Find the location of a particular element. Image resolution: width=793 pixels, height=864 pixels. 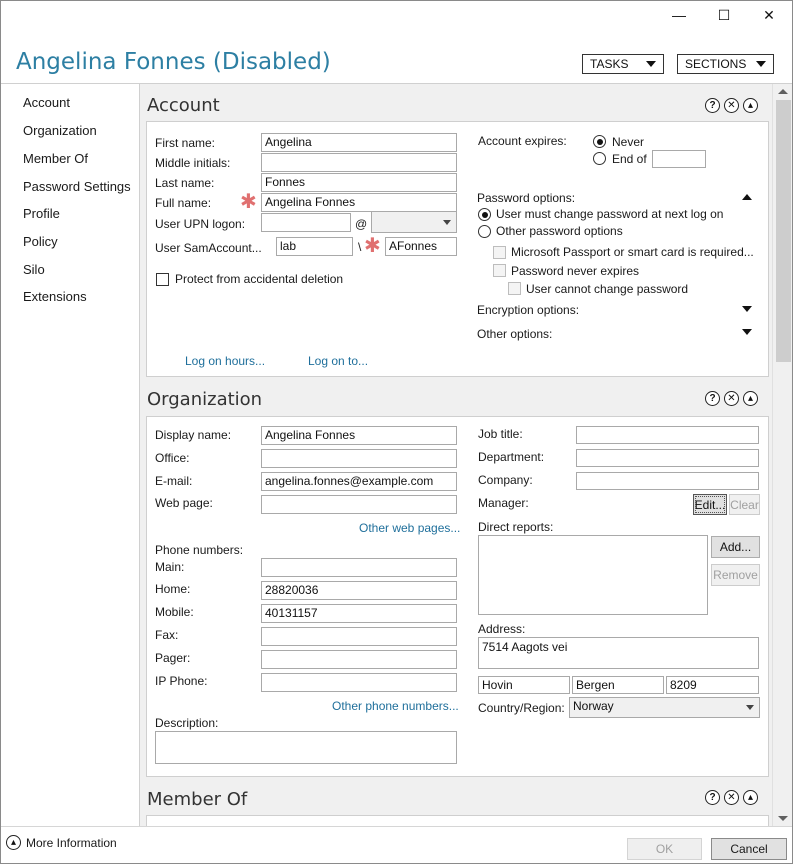

home-phone-field: 28820036 is located at coordinates (359, 590).